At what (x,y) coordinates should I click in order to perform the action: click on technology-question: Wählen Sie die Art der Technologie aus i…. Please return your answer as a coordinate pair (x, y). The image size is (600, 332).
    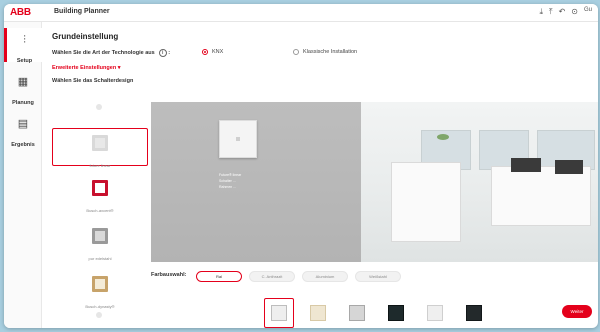
    Looking at the image, I should click on (111, 53).